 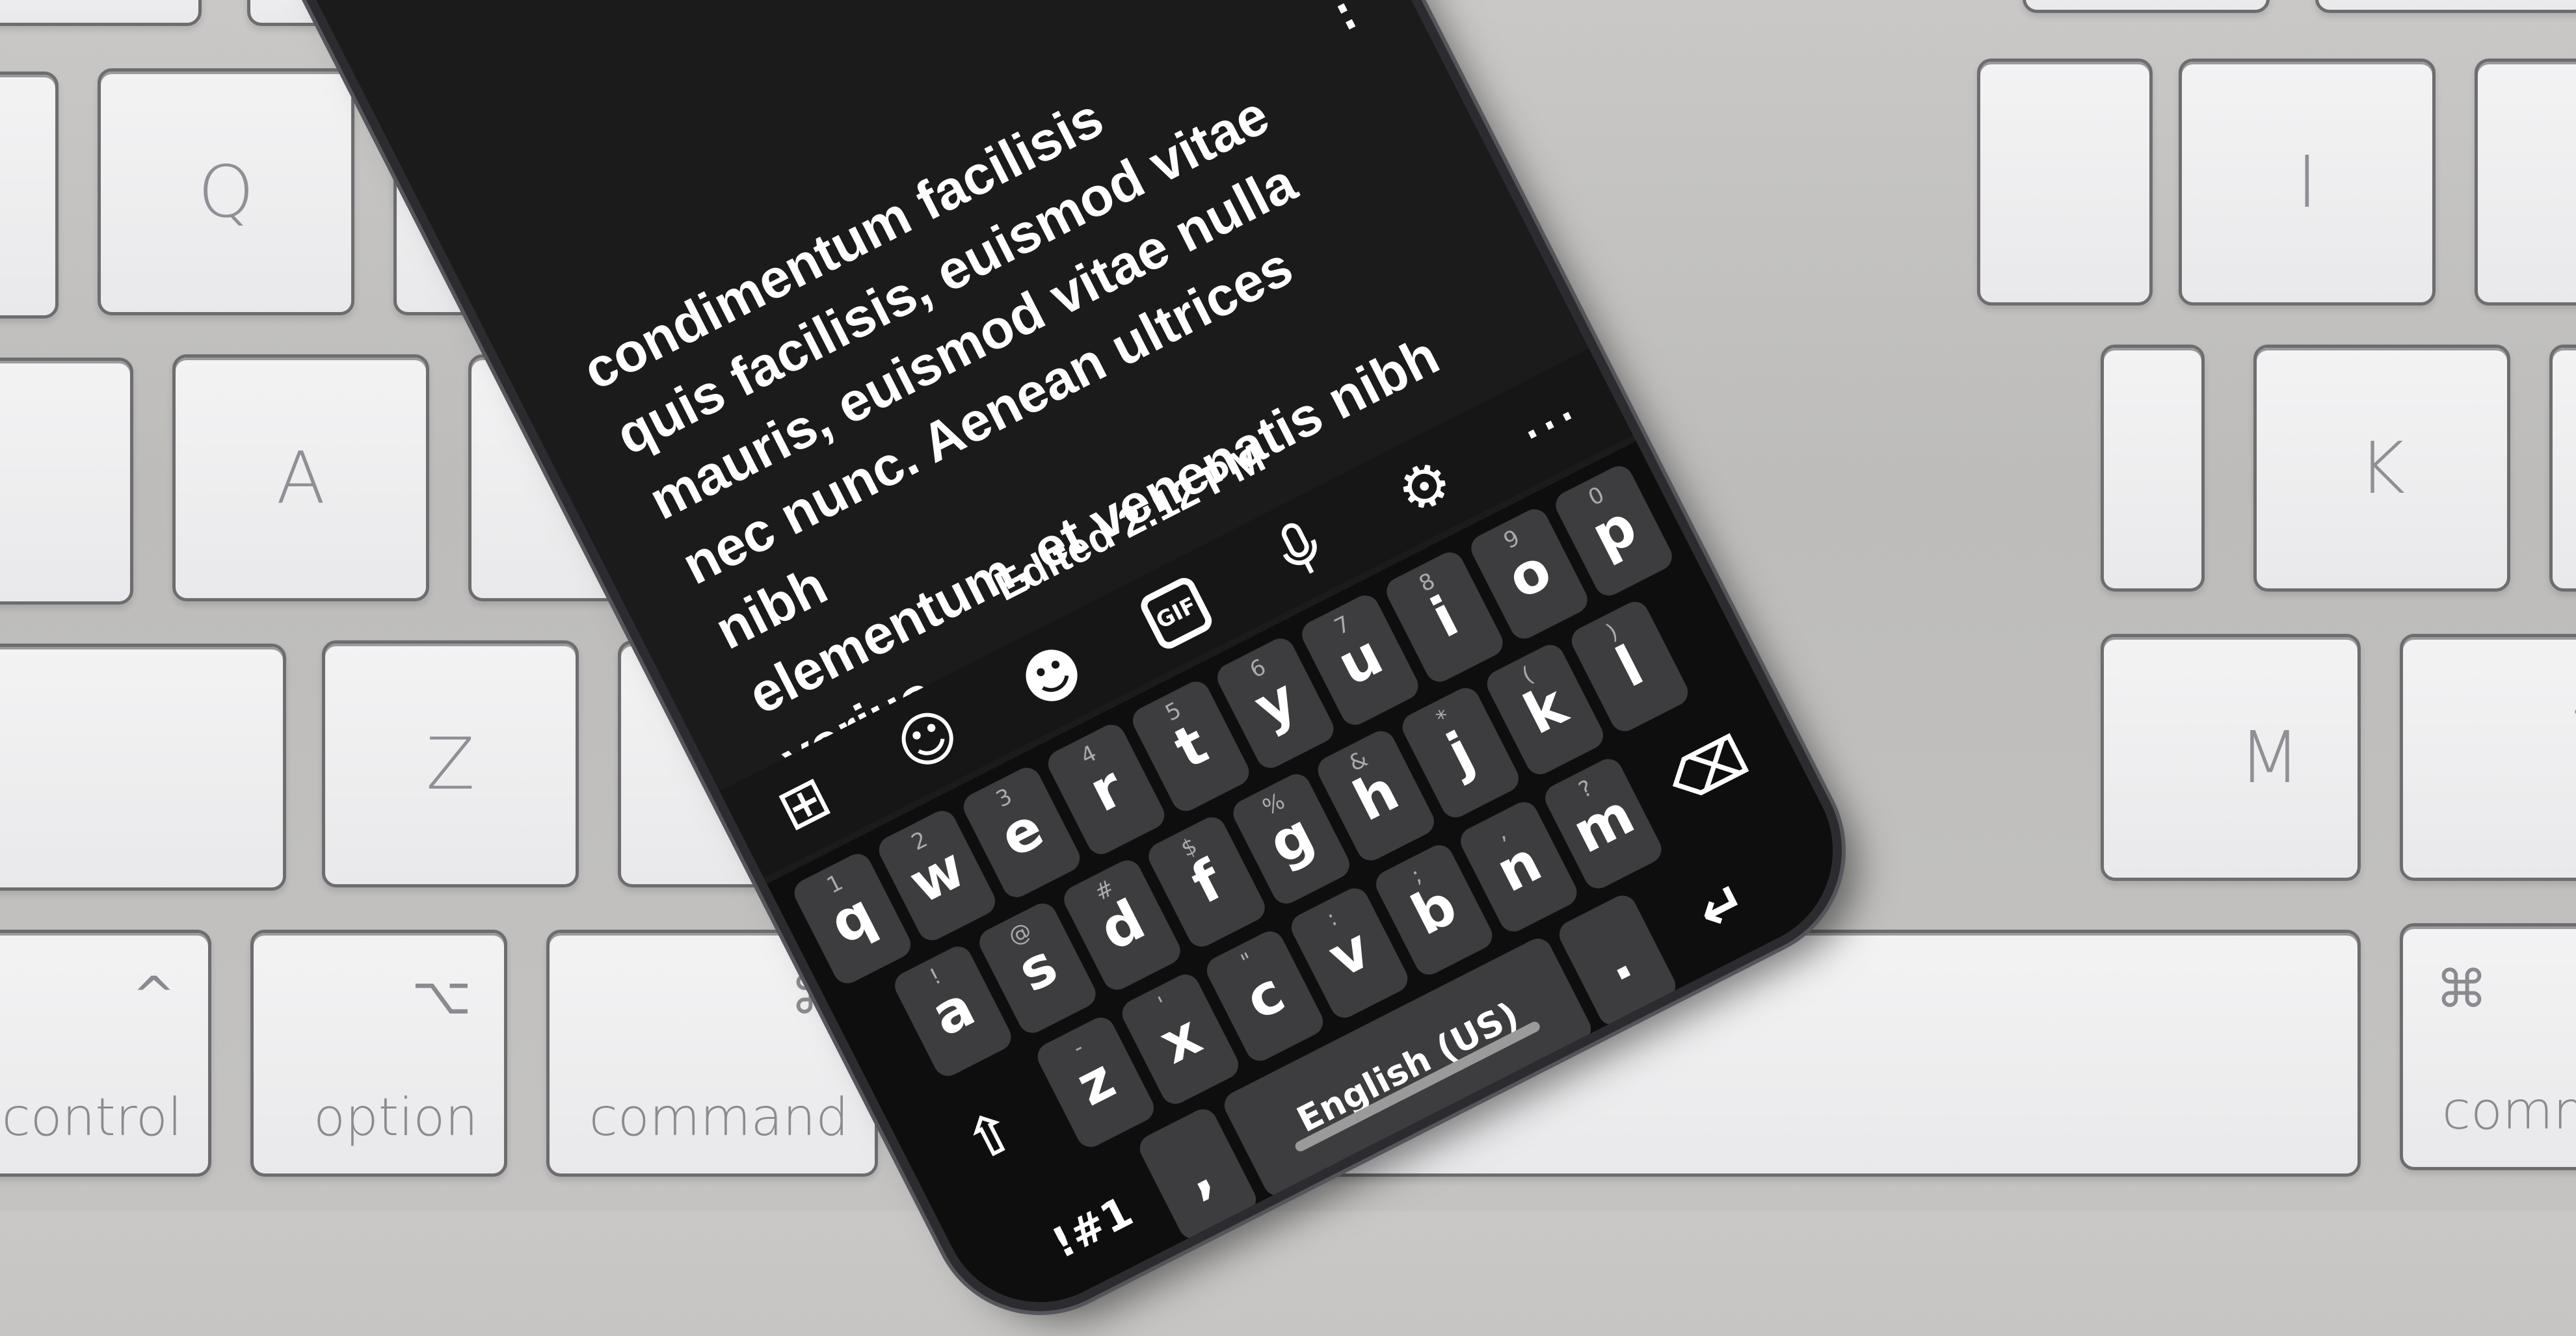 What do you see at coordinates (2509, 1111) in the screenshot?
I see `mac-key-label: comm` at bounding box center [2509, 1111].